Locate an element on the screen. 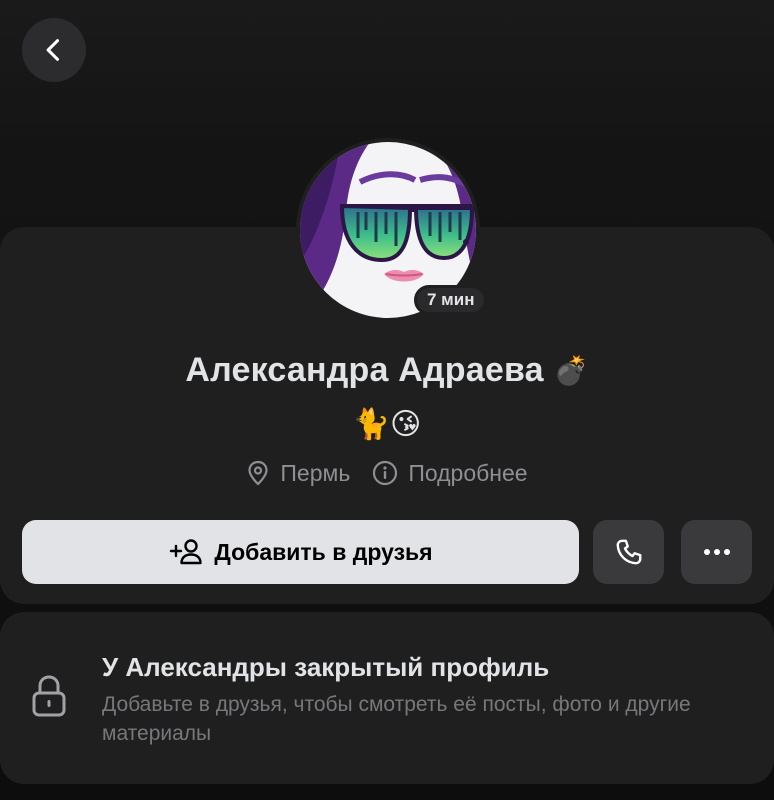 The height and width of the screenshot is (800, 774). status-emoji: 🐈😘 is located at coordinates (387, 424).